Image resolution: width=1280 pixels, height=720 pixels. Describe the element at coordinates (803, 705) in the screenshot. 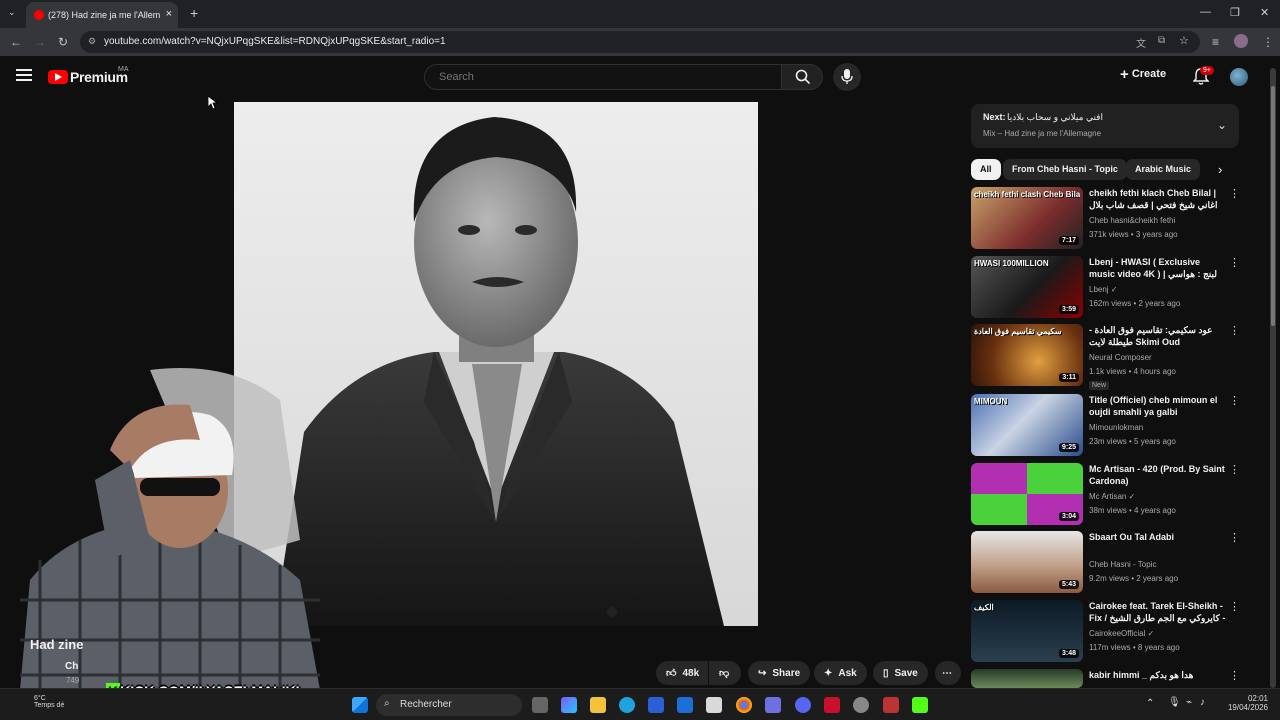

I see `discord-icon` at that location.